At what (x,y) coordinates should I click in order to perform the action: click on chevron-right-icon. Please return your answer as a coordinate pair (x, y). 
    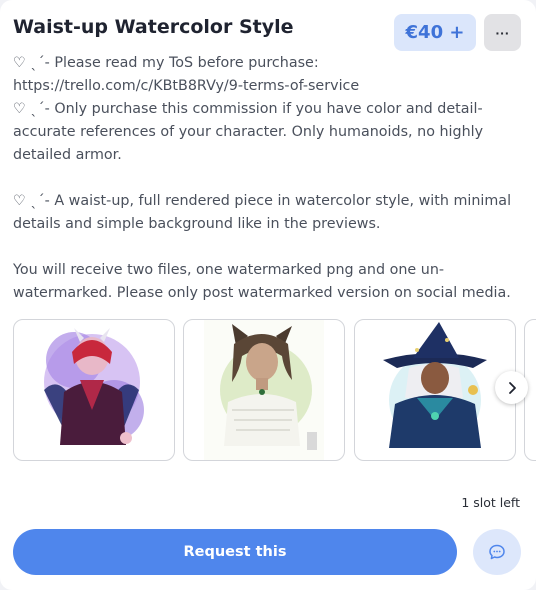
    Looking at the image, I should click on (512, 387).